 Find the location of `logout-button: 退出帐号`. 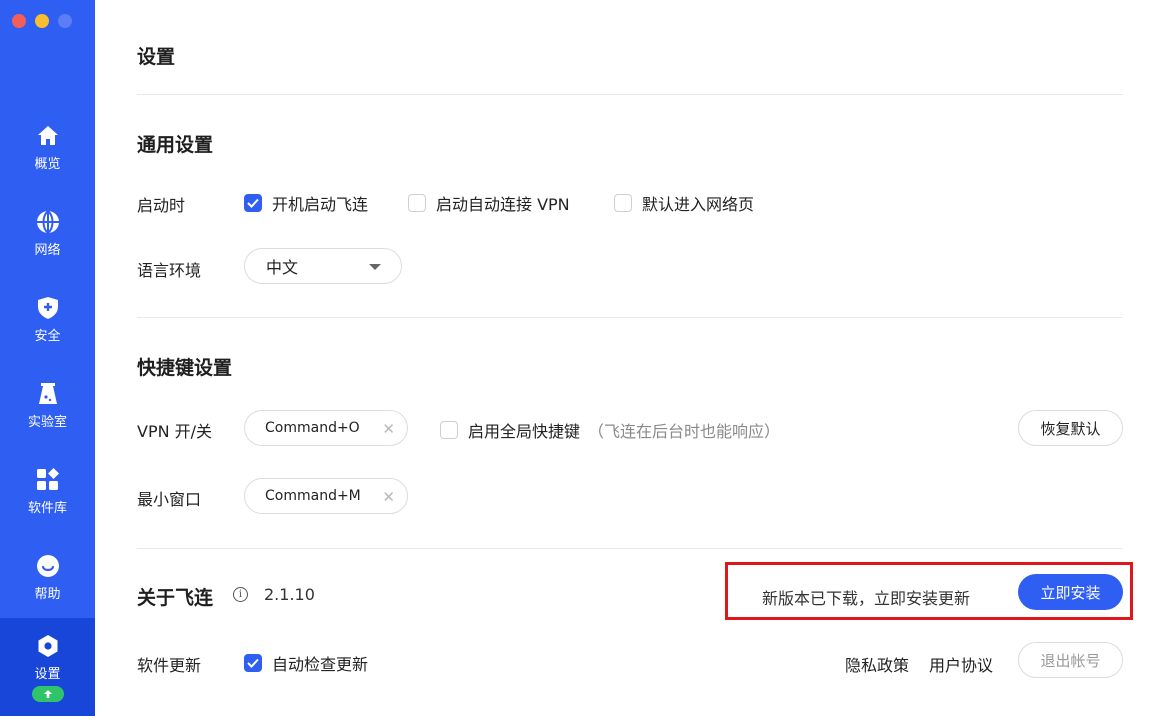

logout-button: 退出帐号 is located at coordinates (1070, 660).